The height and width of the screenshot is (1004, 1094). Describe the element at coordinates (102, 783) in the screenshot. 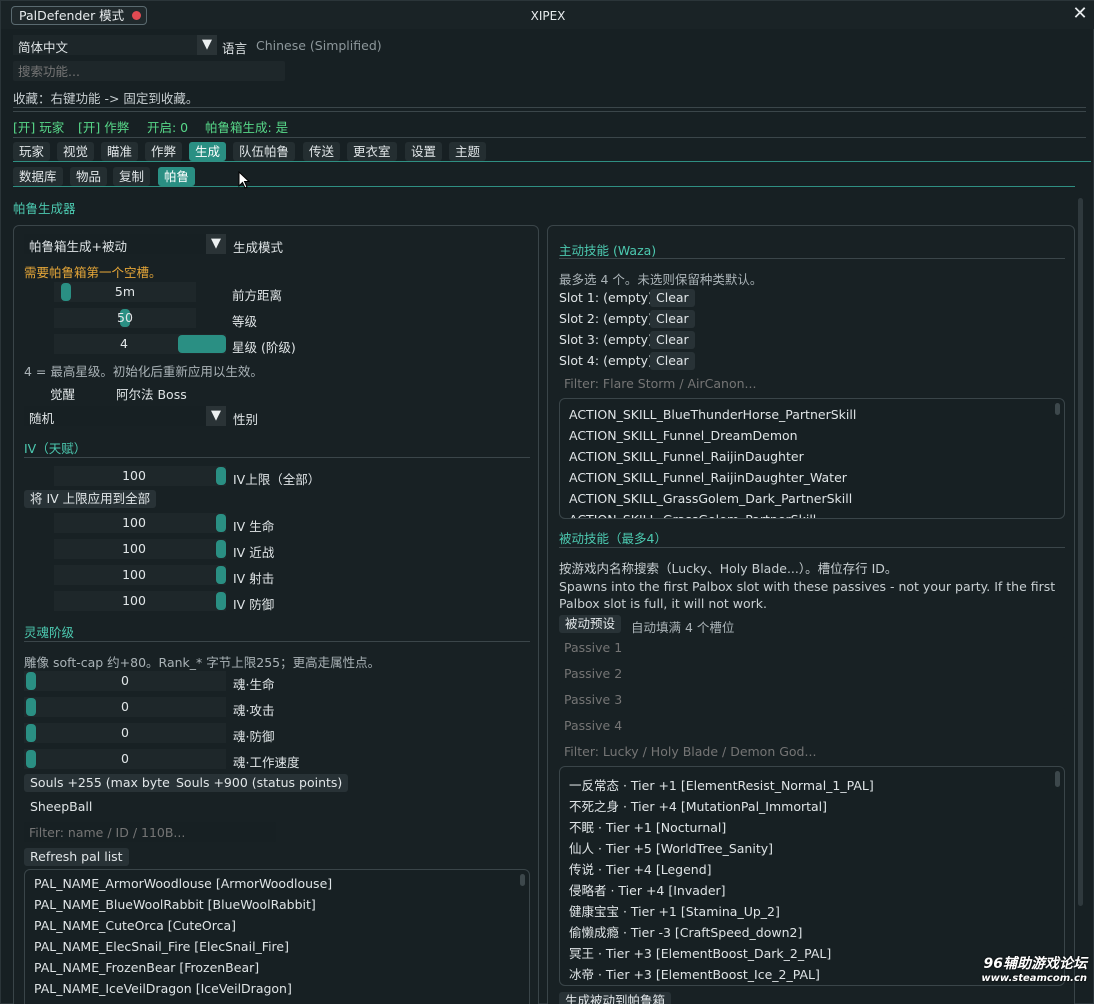

I see `souls-max-byte-button: Souls +255 (max byte)` at that location.